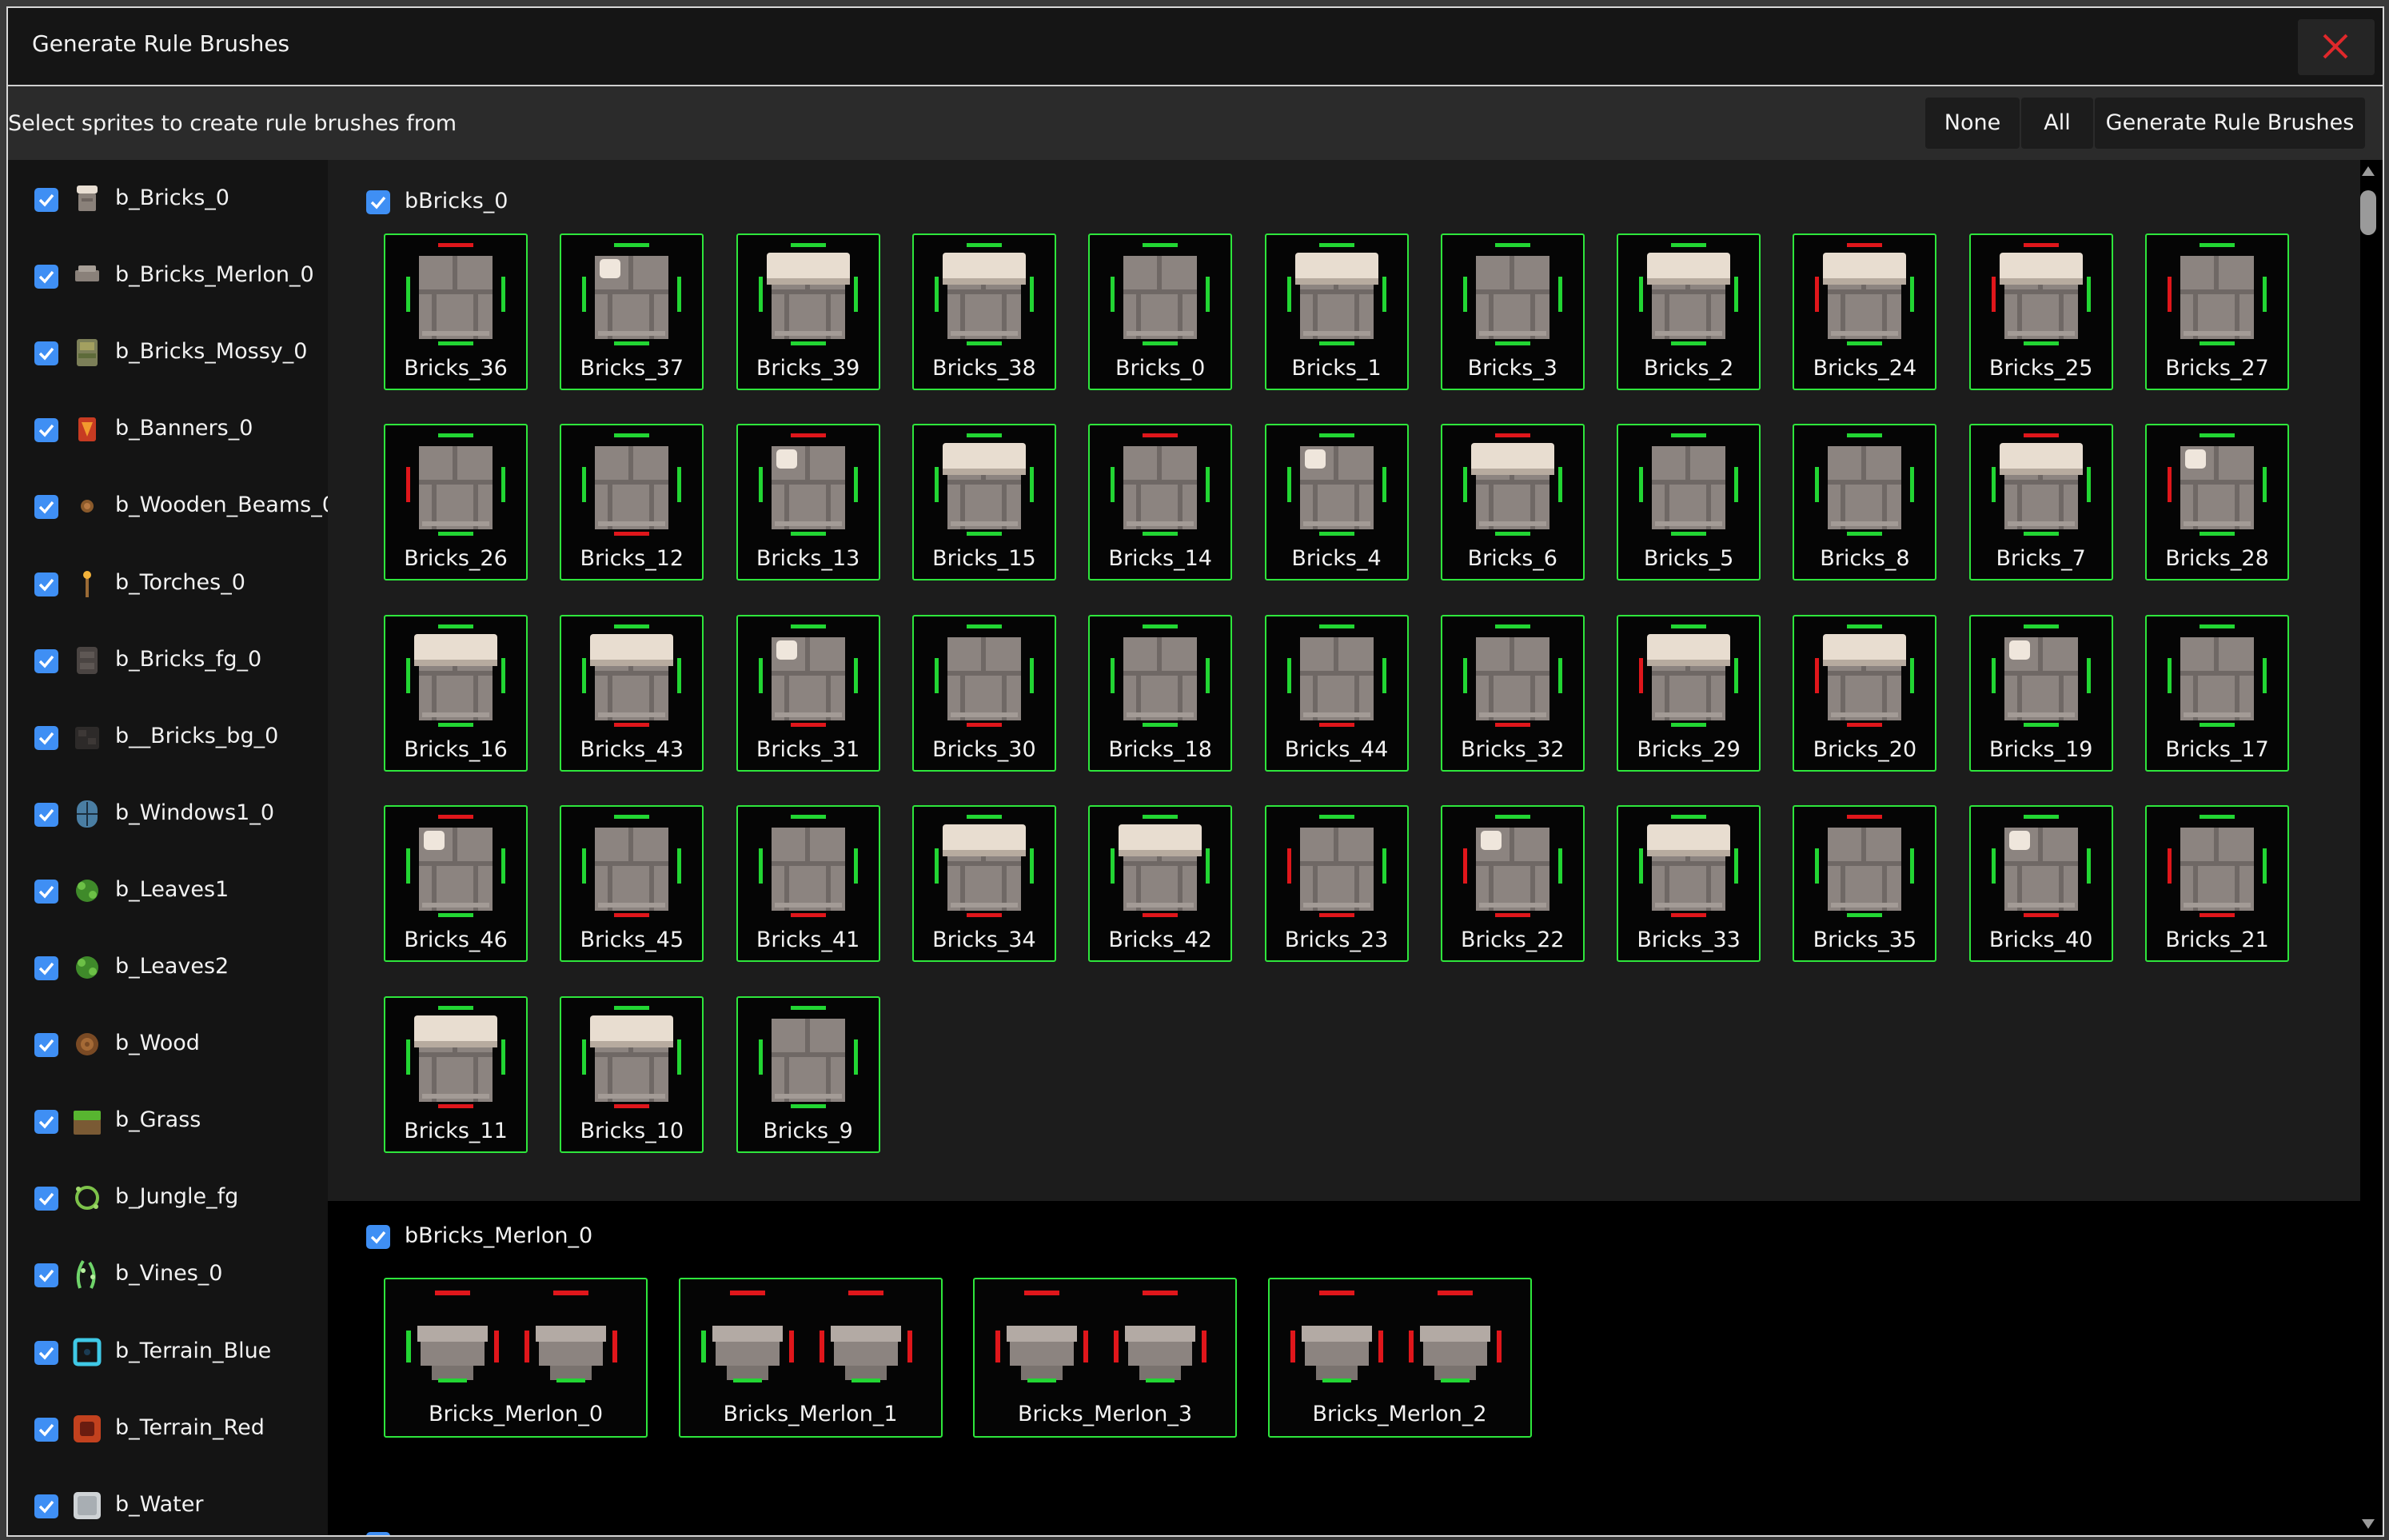  Describe the element at coordinates (456, 502) in the screenshot. I see `sprite-tile: Bricks_26` at that location.